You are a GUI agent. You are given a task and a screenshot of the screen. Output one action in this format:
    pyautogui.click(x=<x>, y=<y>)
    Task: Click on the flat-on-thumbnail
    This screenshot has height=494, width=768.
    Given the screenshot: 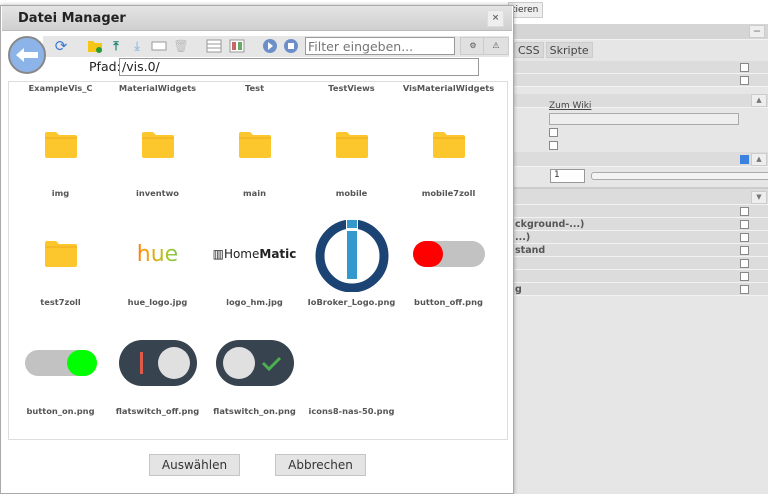 What is the action you would take?
    pyautogui.click(x=254, y=363)
    